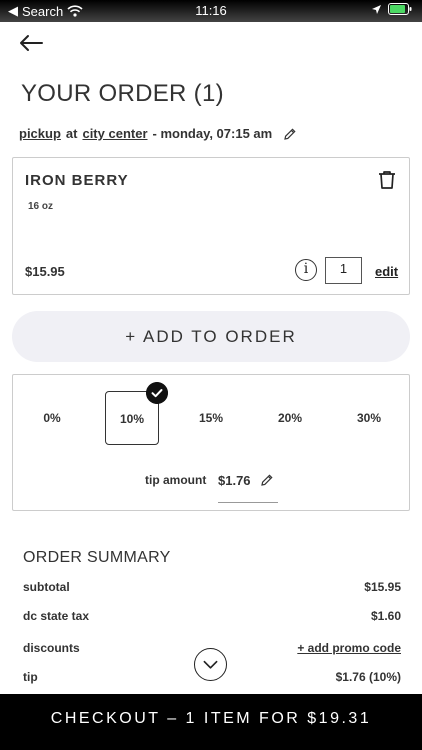 This screenshot has height=750, width=422. I want to click on status-bar: ◀ Search 11:16, so click(211, 11).